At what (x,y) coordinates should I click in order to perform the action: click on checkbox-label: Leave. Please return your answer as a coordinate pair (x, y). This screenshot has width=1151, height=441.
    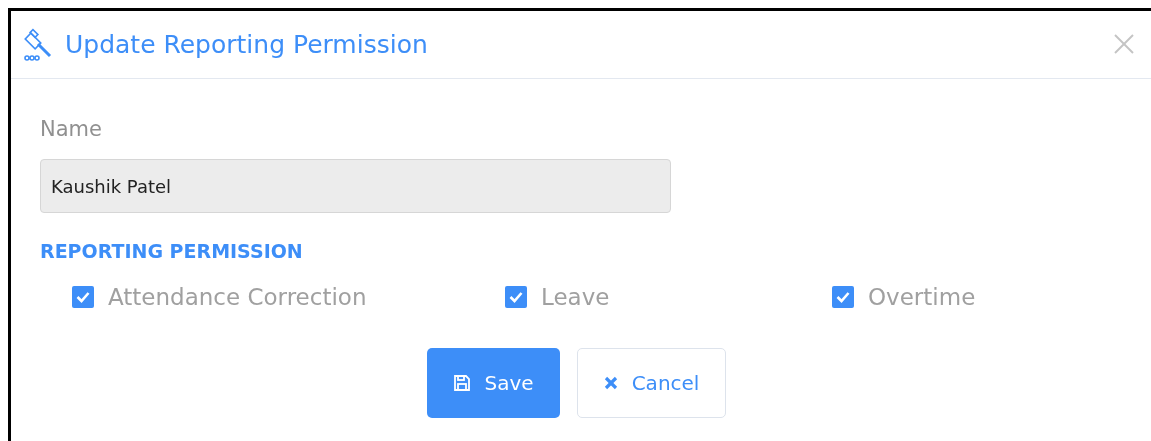
    Looking at the image, I should click on (575, 297).